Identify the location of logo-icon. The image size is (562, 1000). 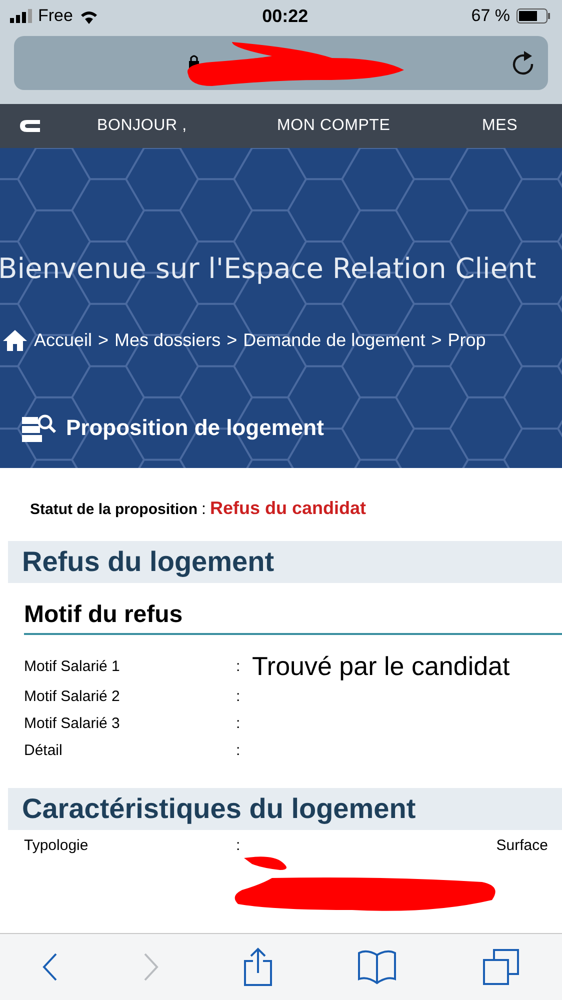
(30, 126).